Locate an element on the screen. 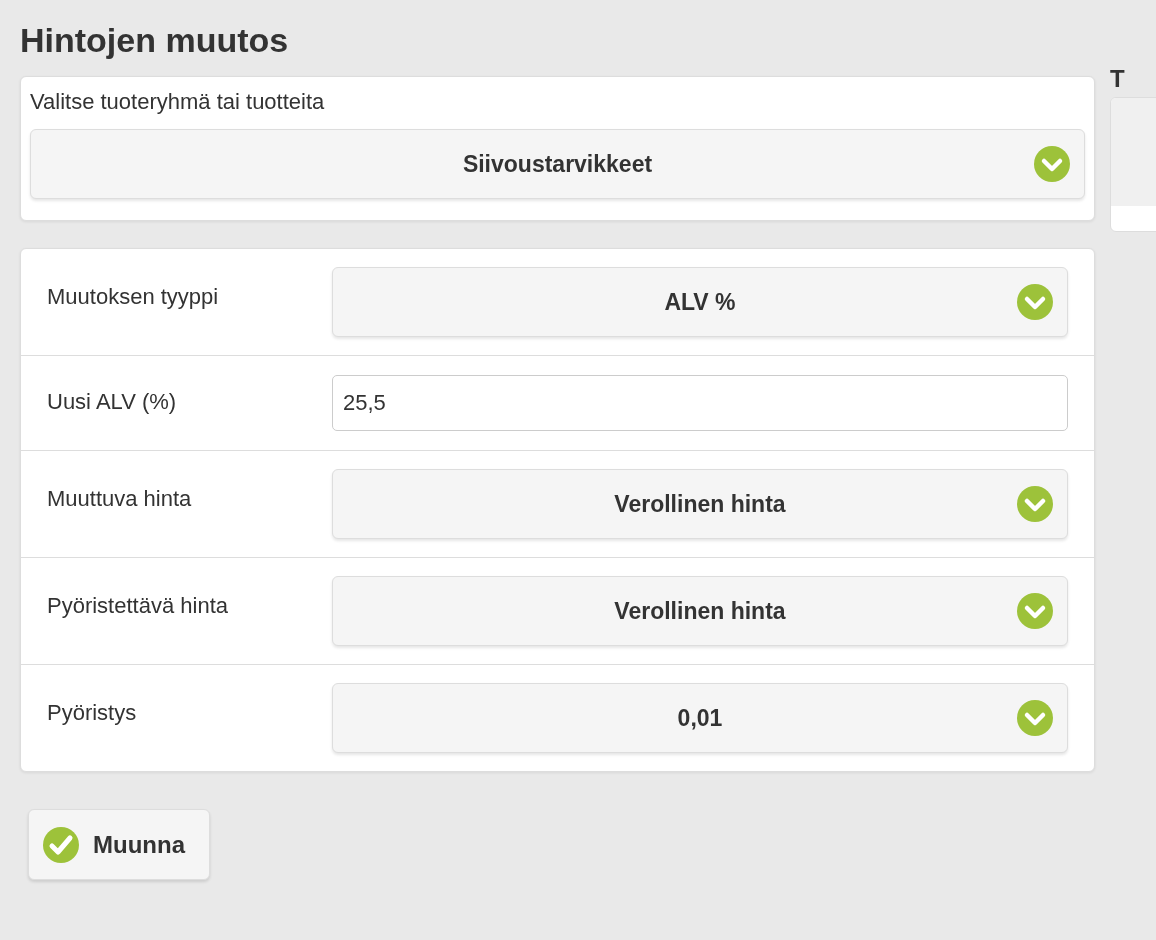 The image size is (1156, 940). field-label: Uusi ALV (%) is located at coordinates (112, 401).